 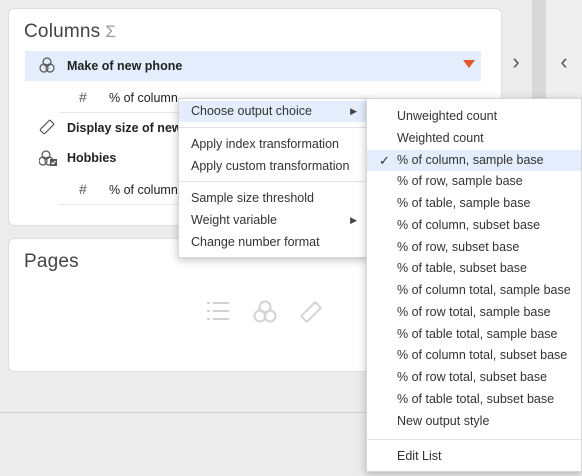 I want to click on column-row-display-size: Display size of new p, so click(x=103, y=128).